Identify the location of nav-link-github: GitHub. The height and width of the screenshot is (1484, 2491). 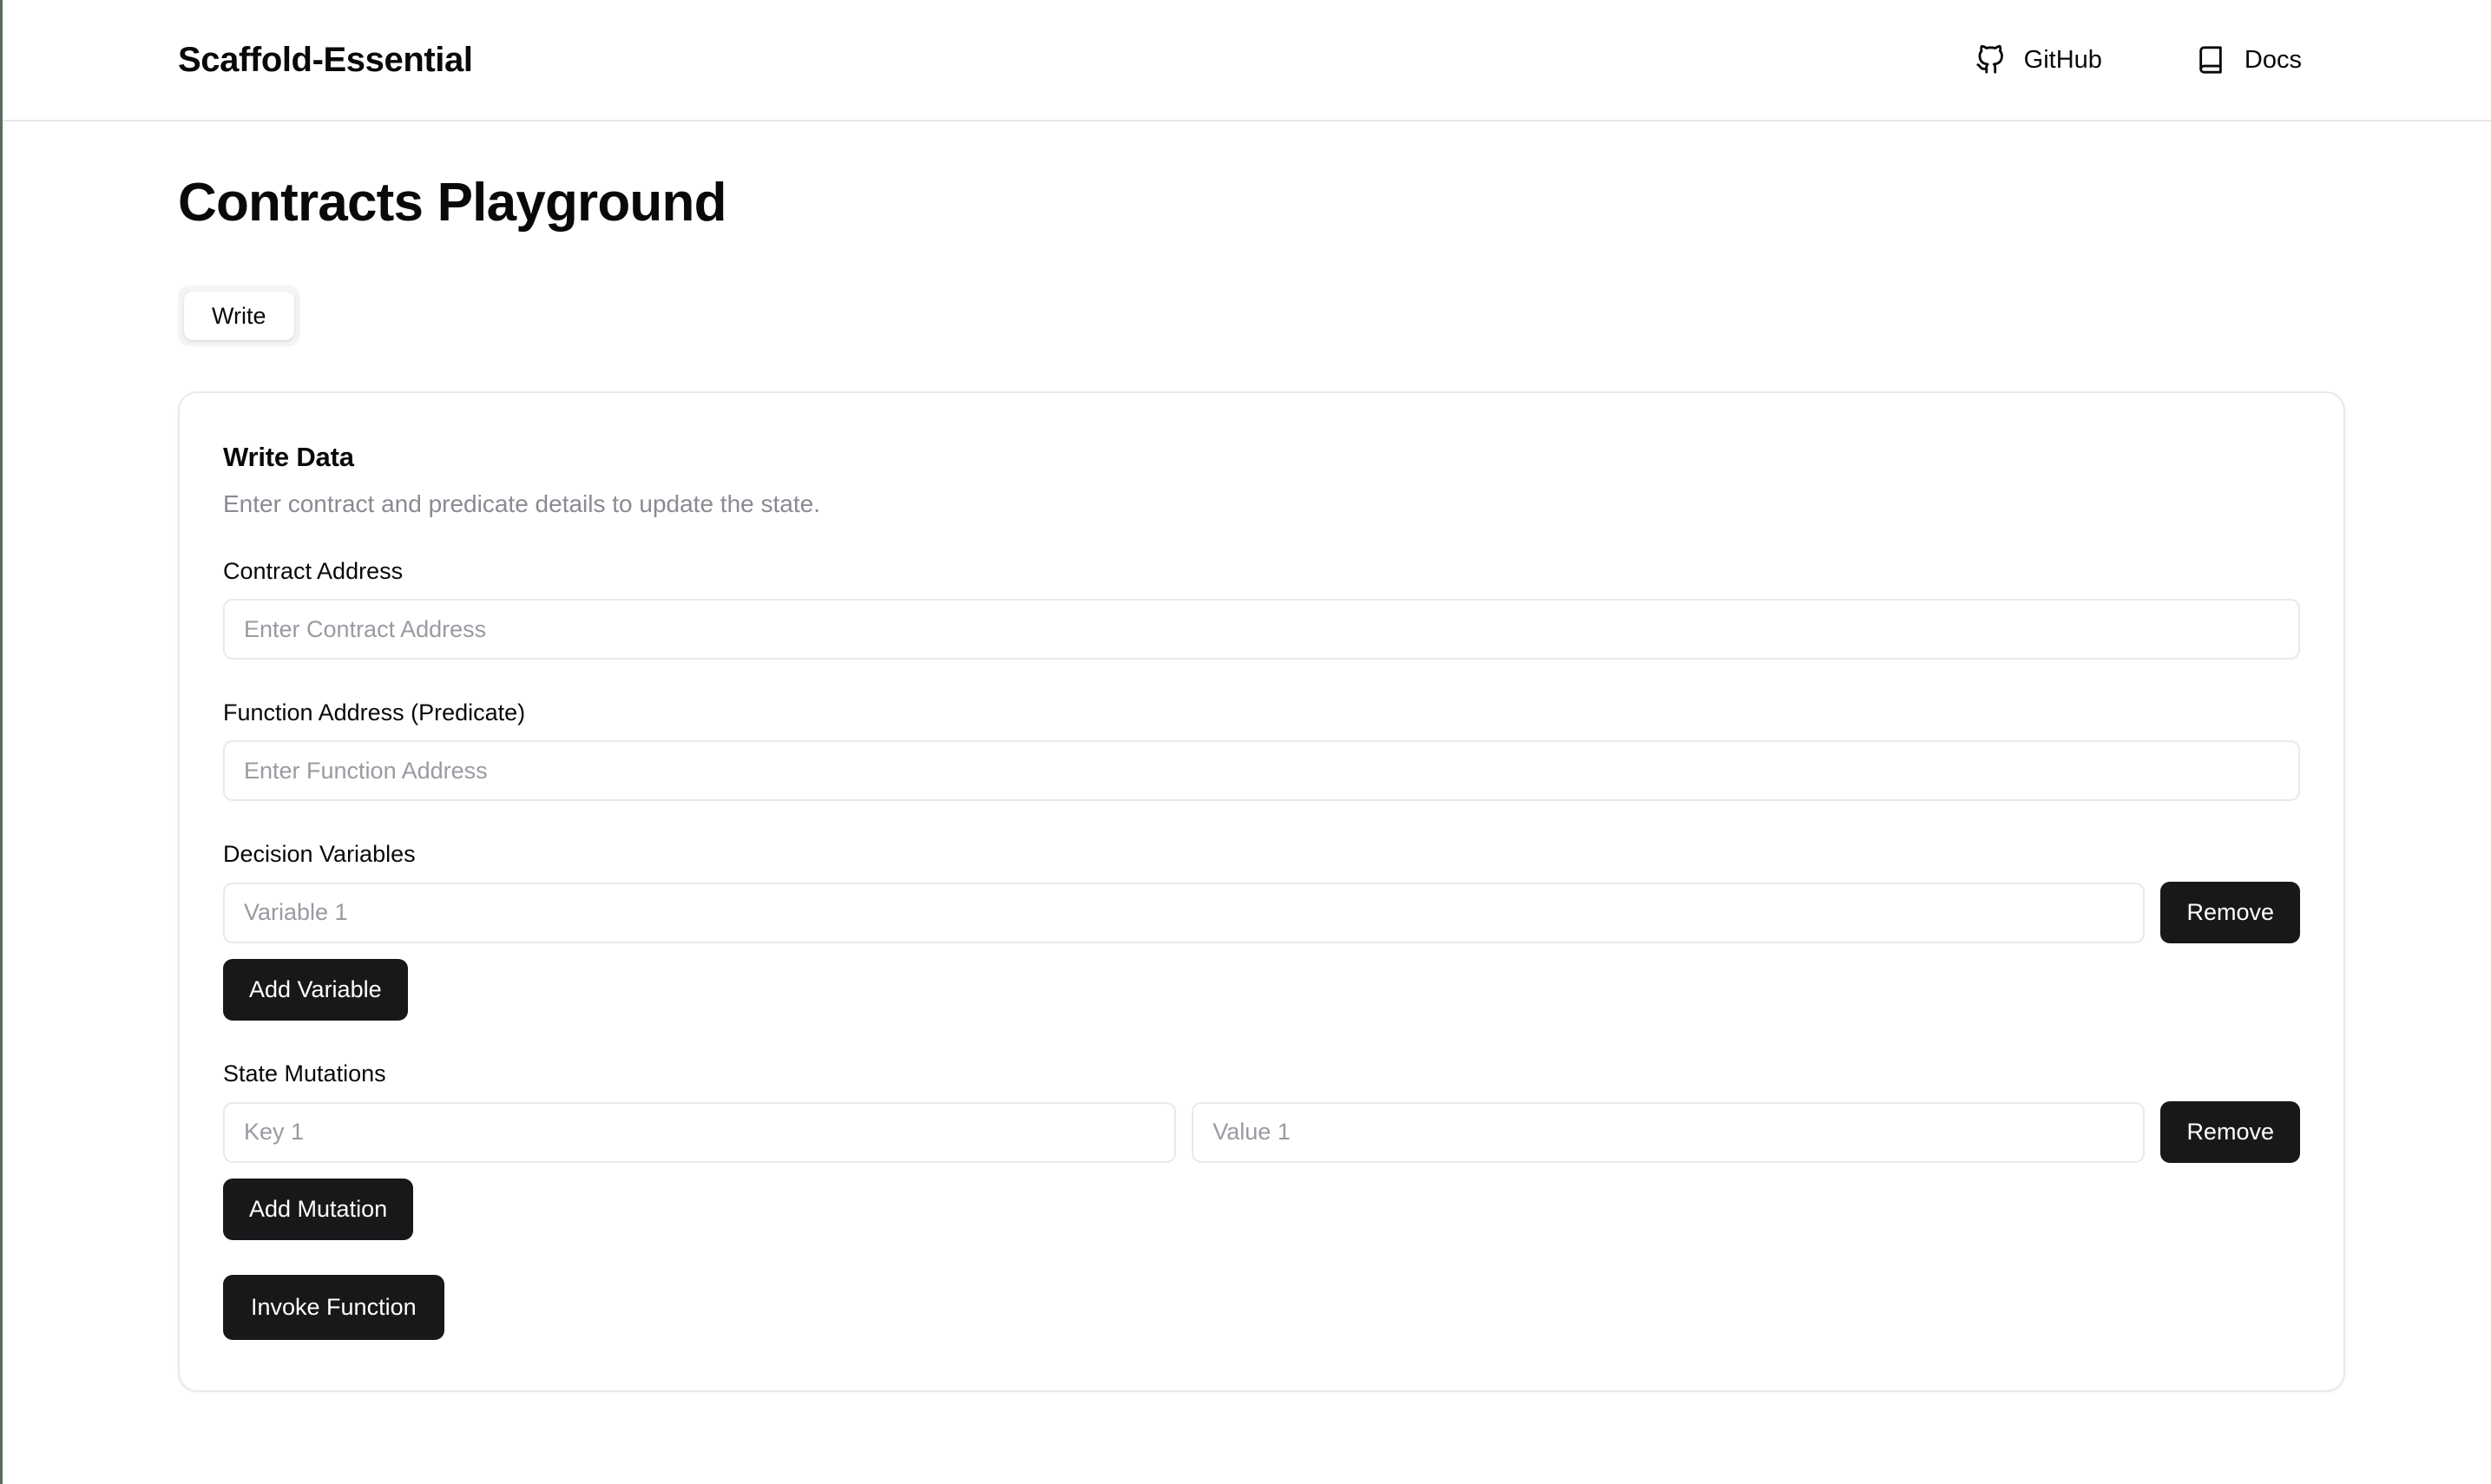
(2038, 60).